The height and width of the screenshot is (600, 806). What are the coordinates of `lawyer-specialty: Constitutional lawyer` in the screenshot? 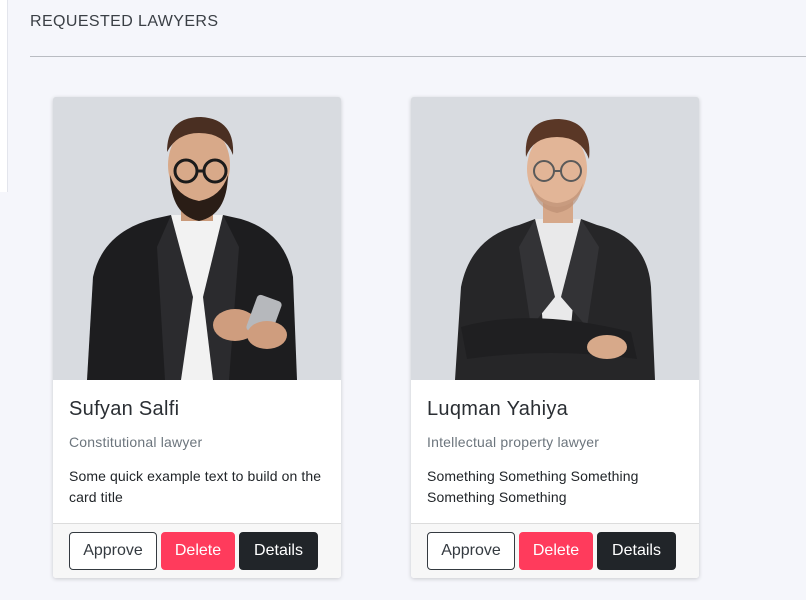 It's located at (136, 442).